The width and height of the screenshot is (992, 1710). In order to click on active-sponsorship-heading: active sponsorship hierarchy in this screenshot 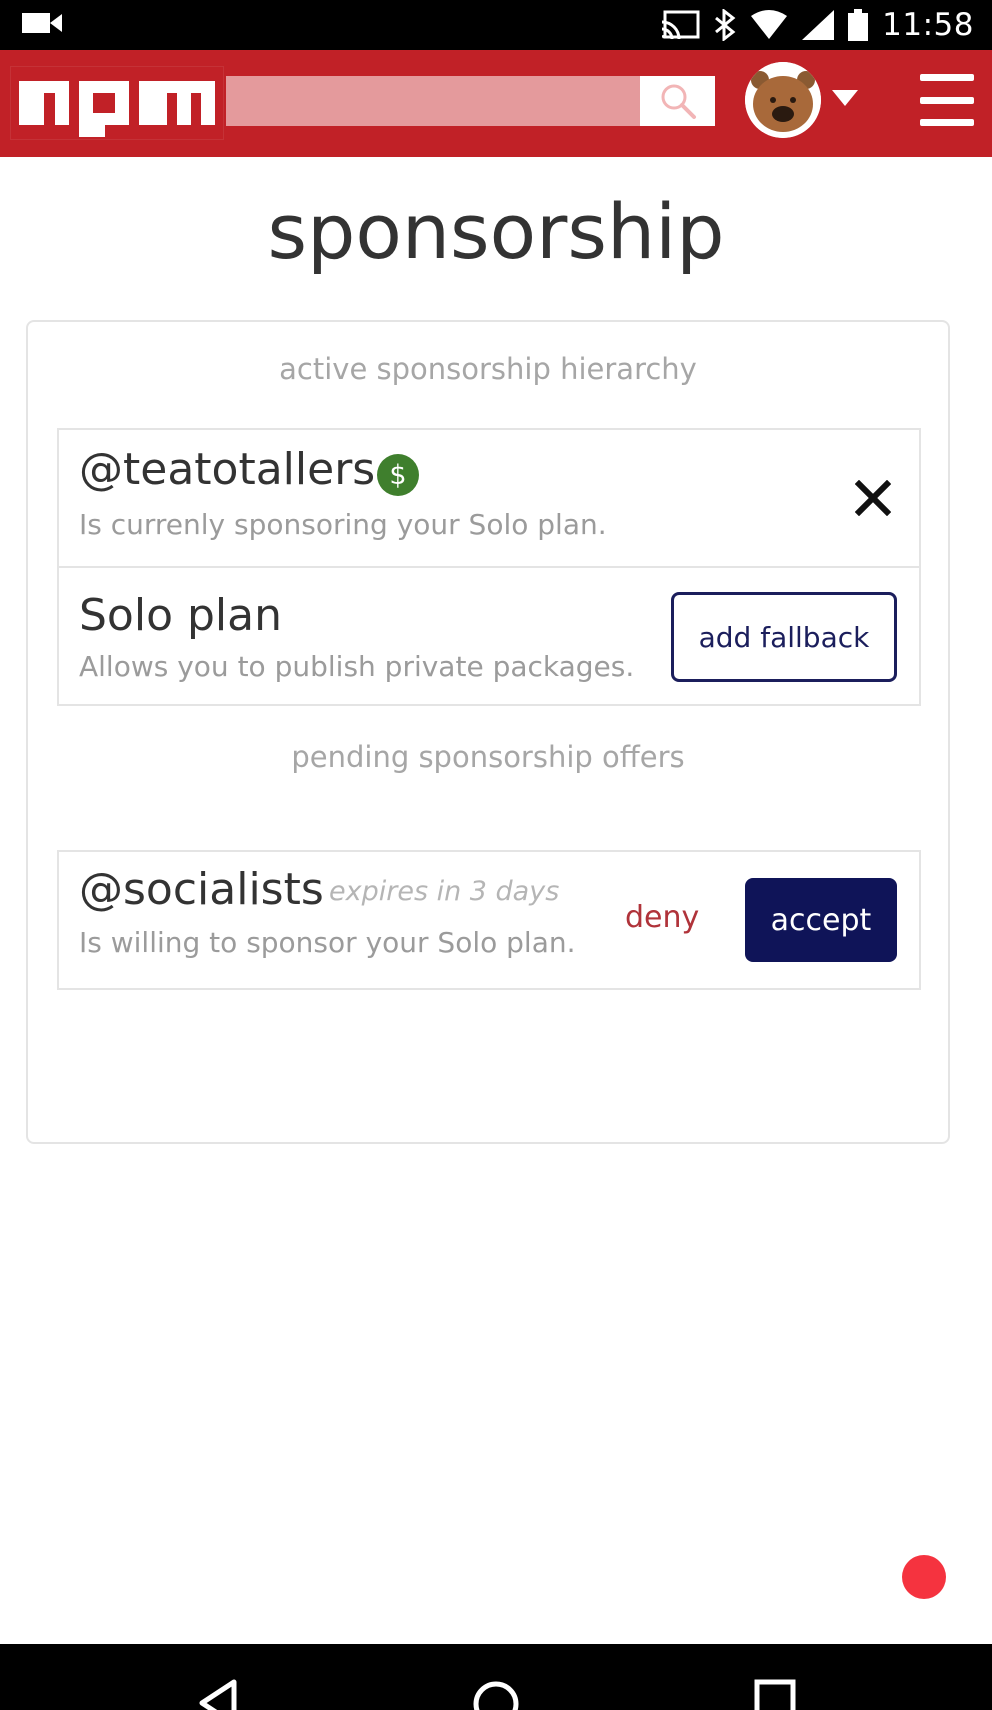, I will do `click(488, 369)`.